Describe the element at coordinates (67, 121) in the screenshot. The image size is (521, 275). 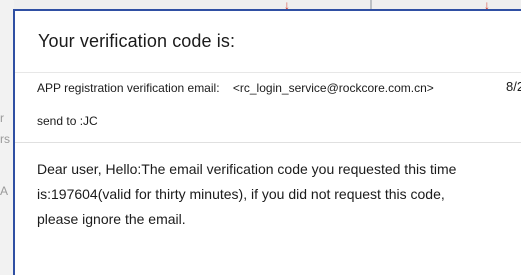
I see `email-to-line: send to :JC` at that location.